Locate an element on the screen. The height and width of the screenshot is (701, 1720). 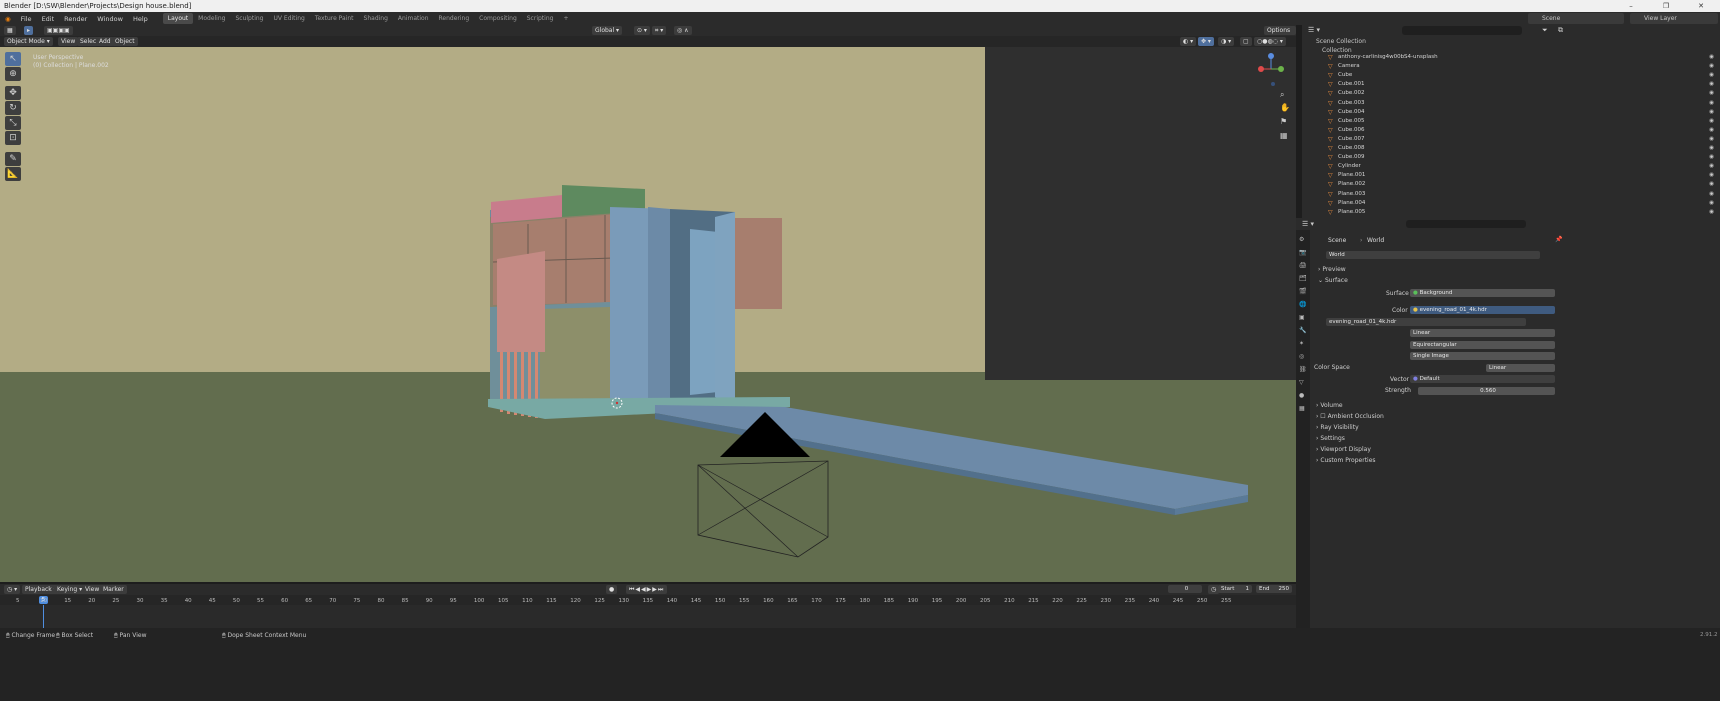
particles-icon: ✶ is located at coordinates (1301, 343).